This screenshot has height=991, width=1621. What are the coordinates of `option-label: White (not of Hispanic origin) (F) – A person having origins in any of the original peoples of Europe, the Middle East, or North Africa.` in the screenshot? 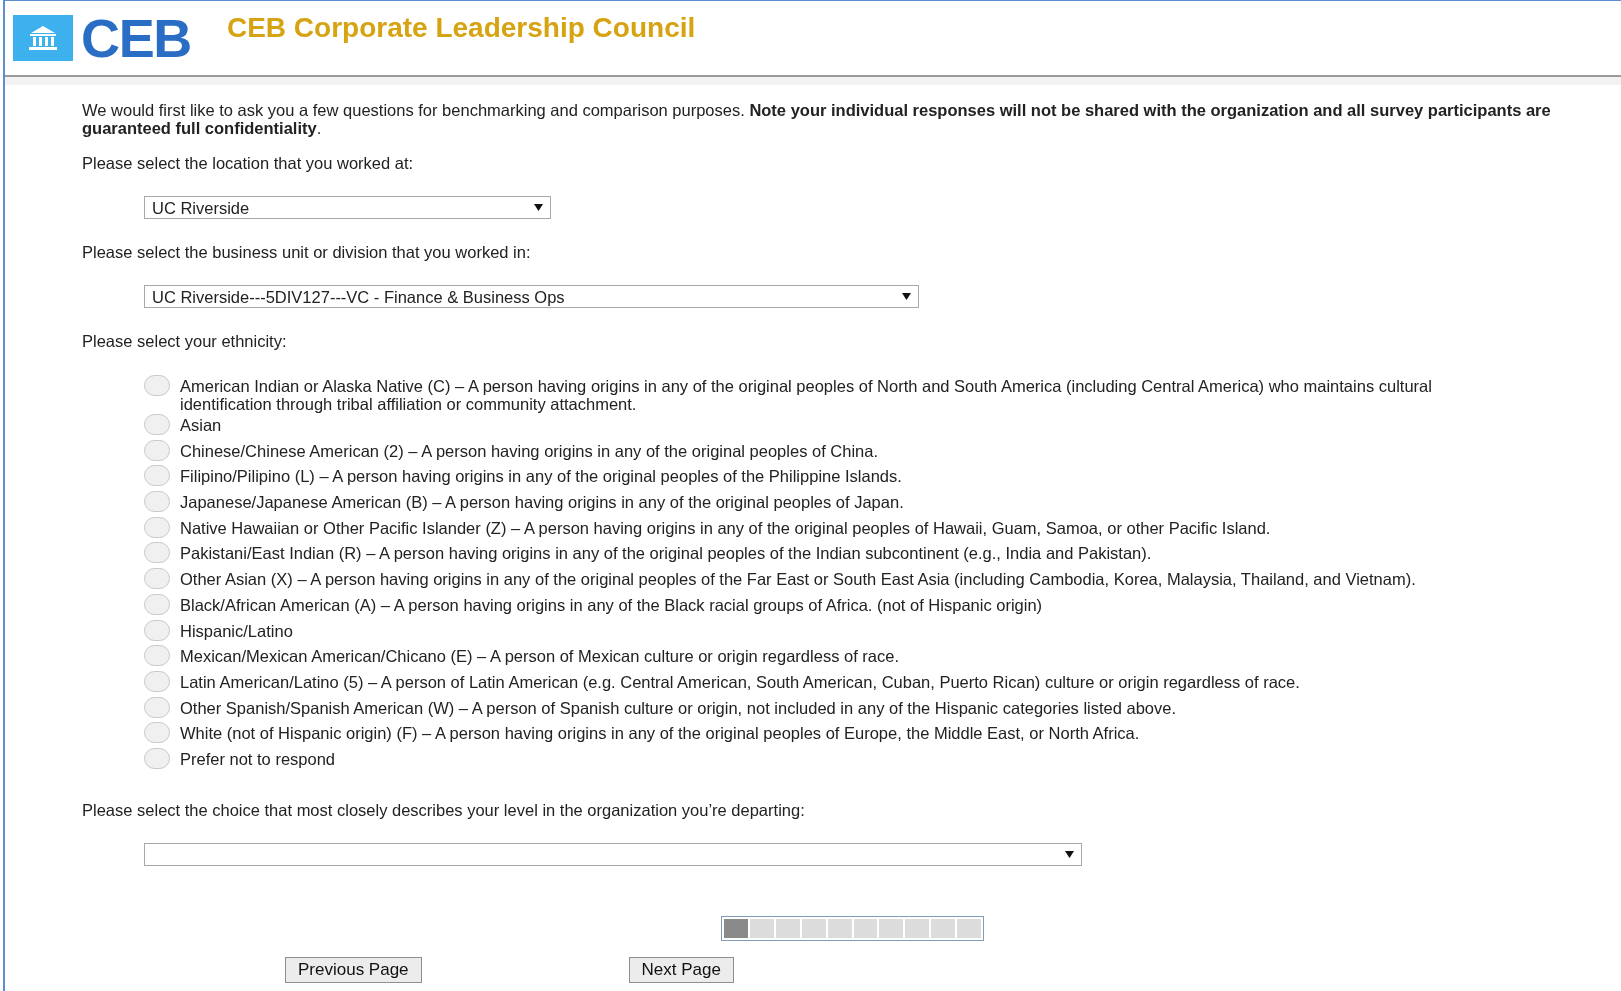 It's located at (660, 733).